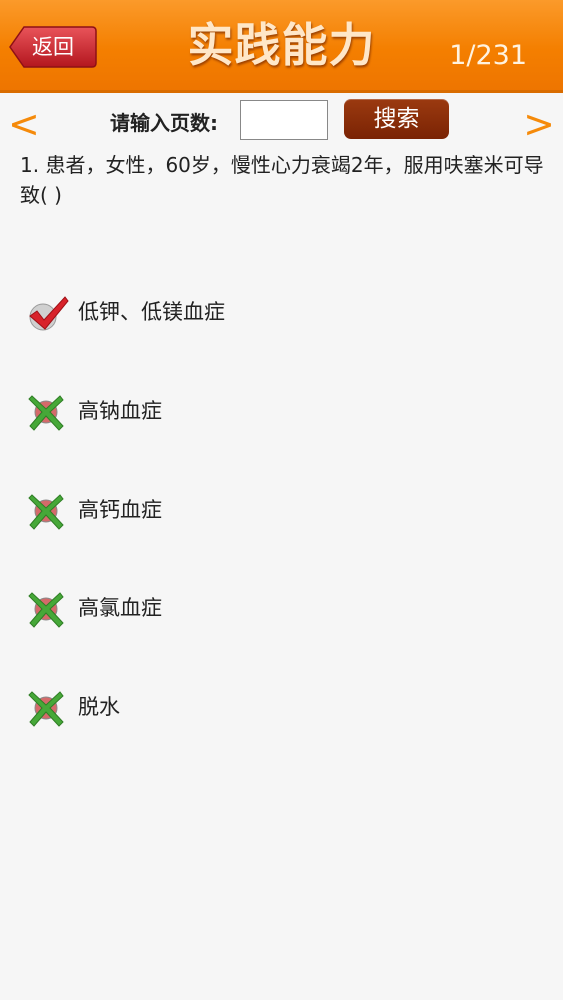 This screenshot has height=1000, width=563. Describe the element at coordinates (282, 180) in the screenshot. I see `question-text: 1. 患者，女性，60岁，慢性心力衰竭2年，服用呋塞米可导致( )` at that location.